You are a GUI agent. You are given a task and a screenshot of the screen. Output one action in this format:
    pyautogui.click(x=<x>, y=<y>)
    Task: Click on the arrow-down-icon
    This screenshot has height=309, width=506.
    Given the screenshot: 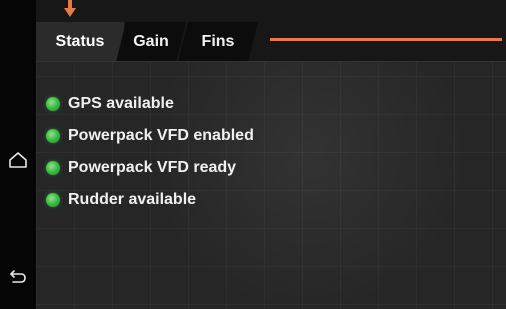 What is the action you would take?
    pyautogui.click(x=70, y=8)
    